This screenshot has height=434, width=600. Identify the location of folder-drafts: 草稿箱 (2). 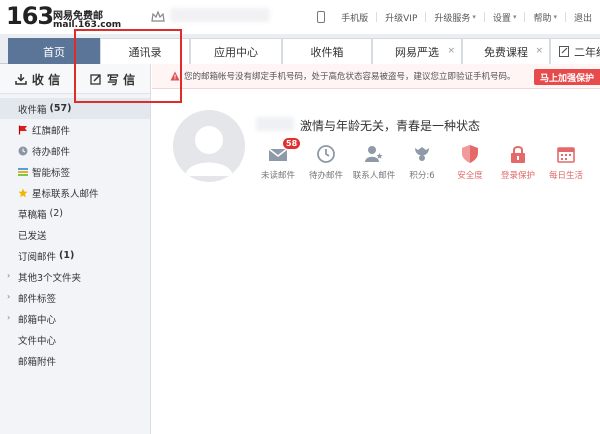
(75, 213).